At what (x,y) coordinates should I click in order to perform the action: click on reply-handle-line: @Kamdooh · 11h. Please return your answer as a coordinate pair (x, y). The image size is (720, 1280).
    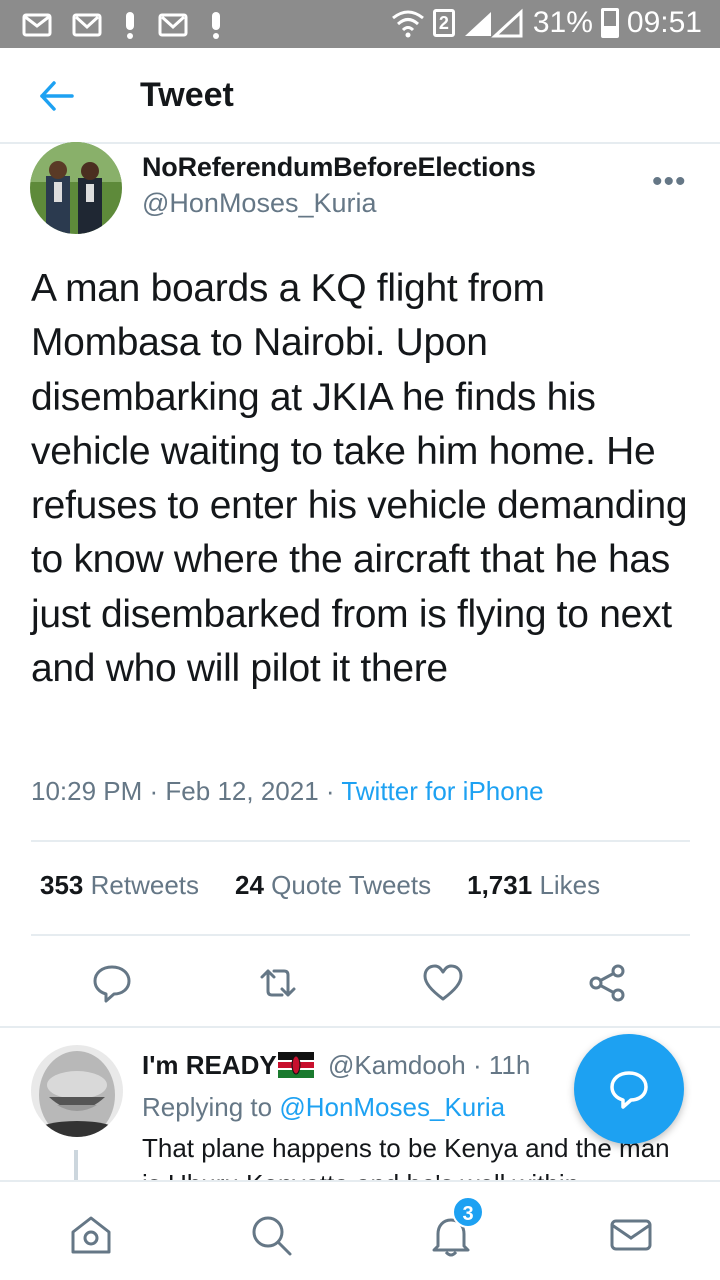
    Looking at the image, I should click on (429, 1065).